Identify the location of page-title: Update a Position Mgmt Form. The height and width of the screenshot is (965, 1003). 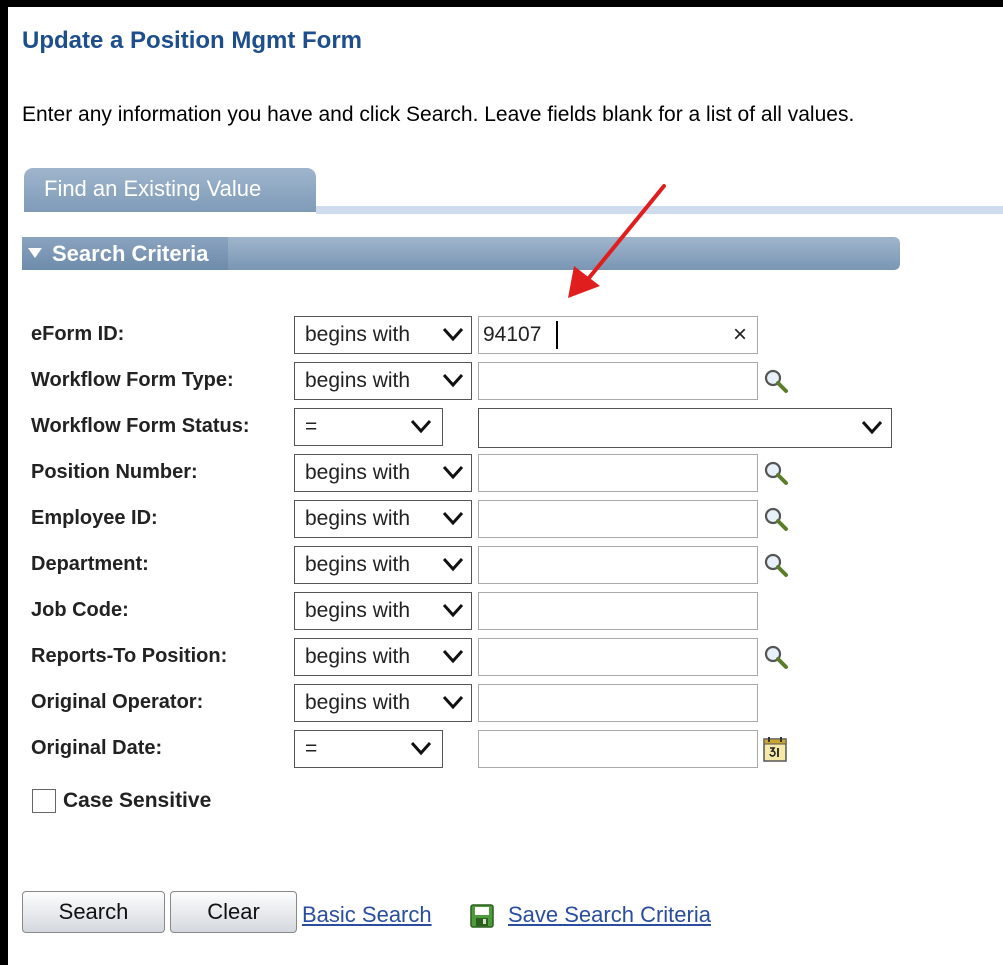
(192, 40).